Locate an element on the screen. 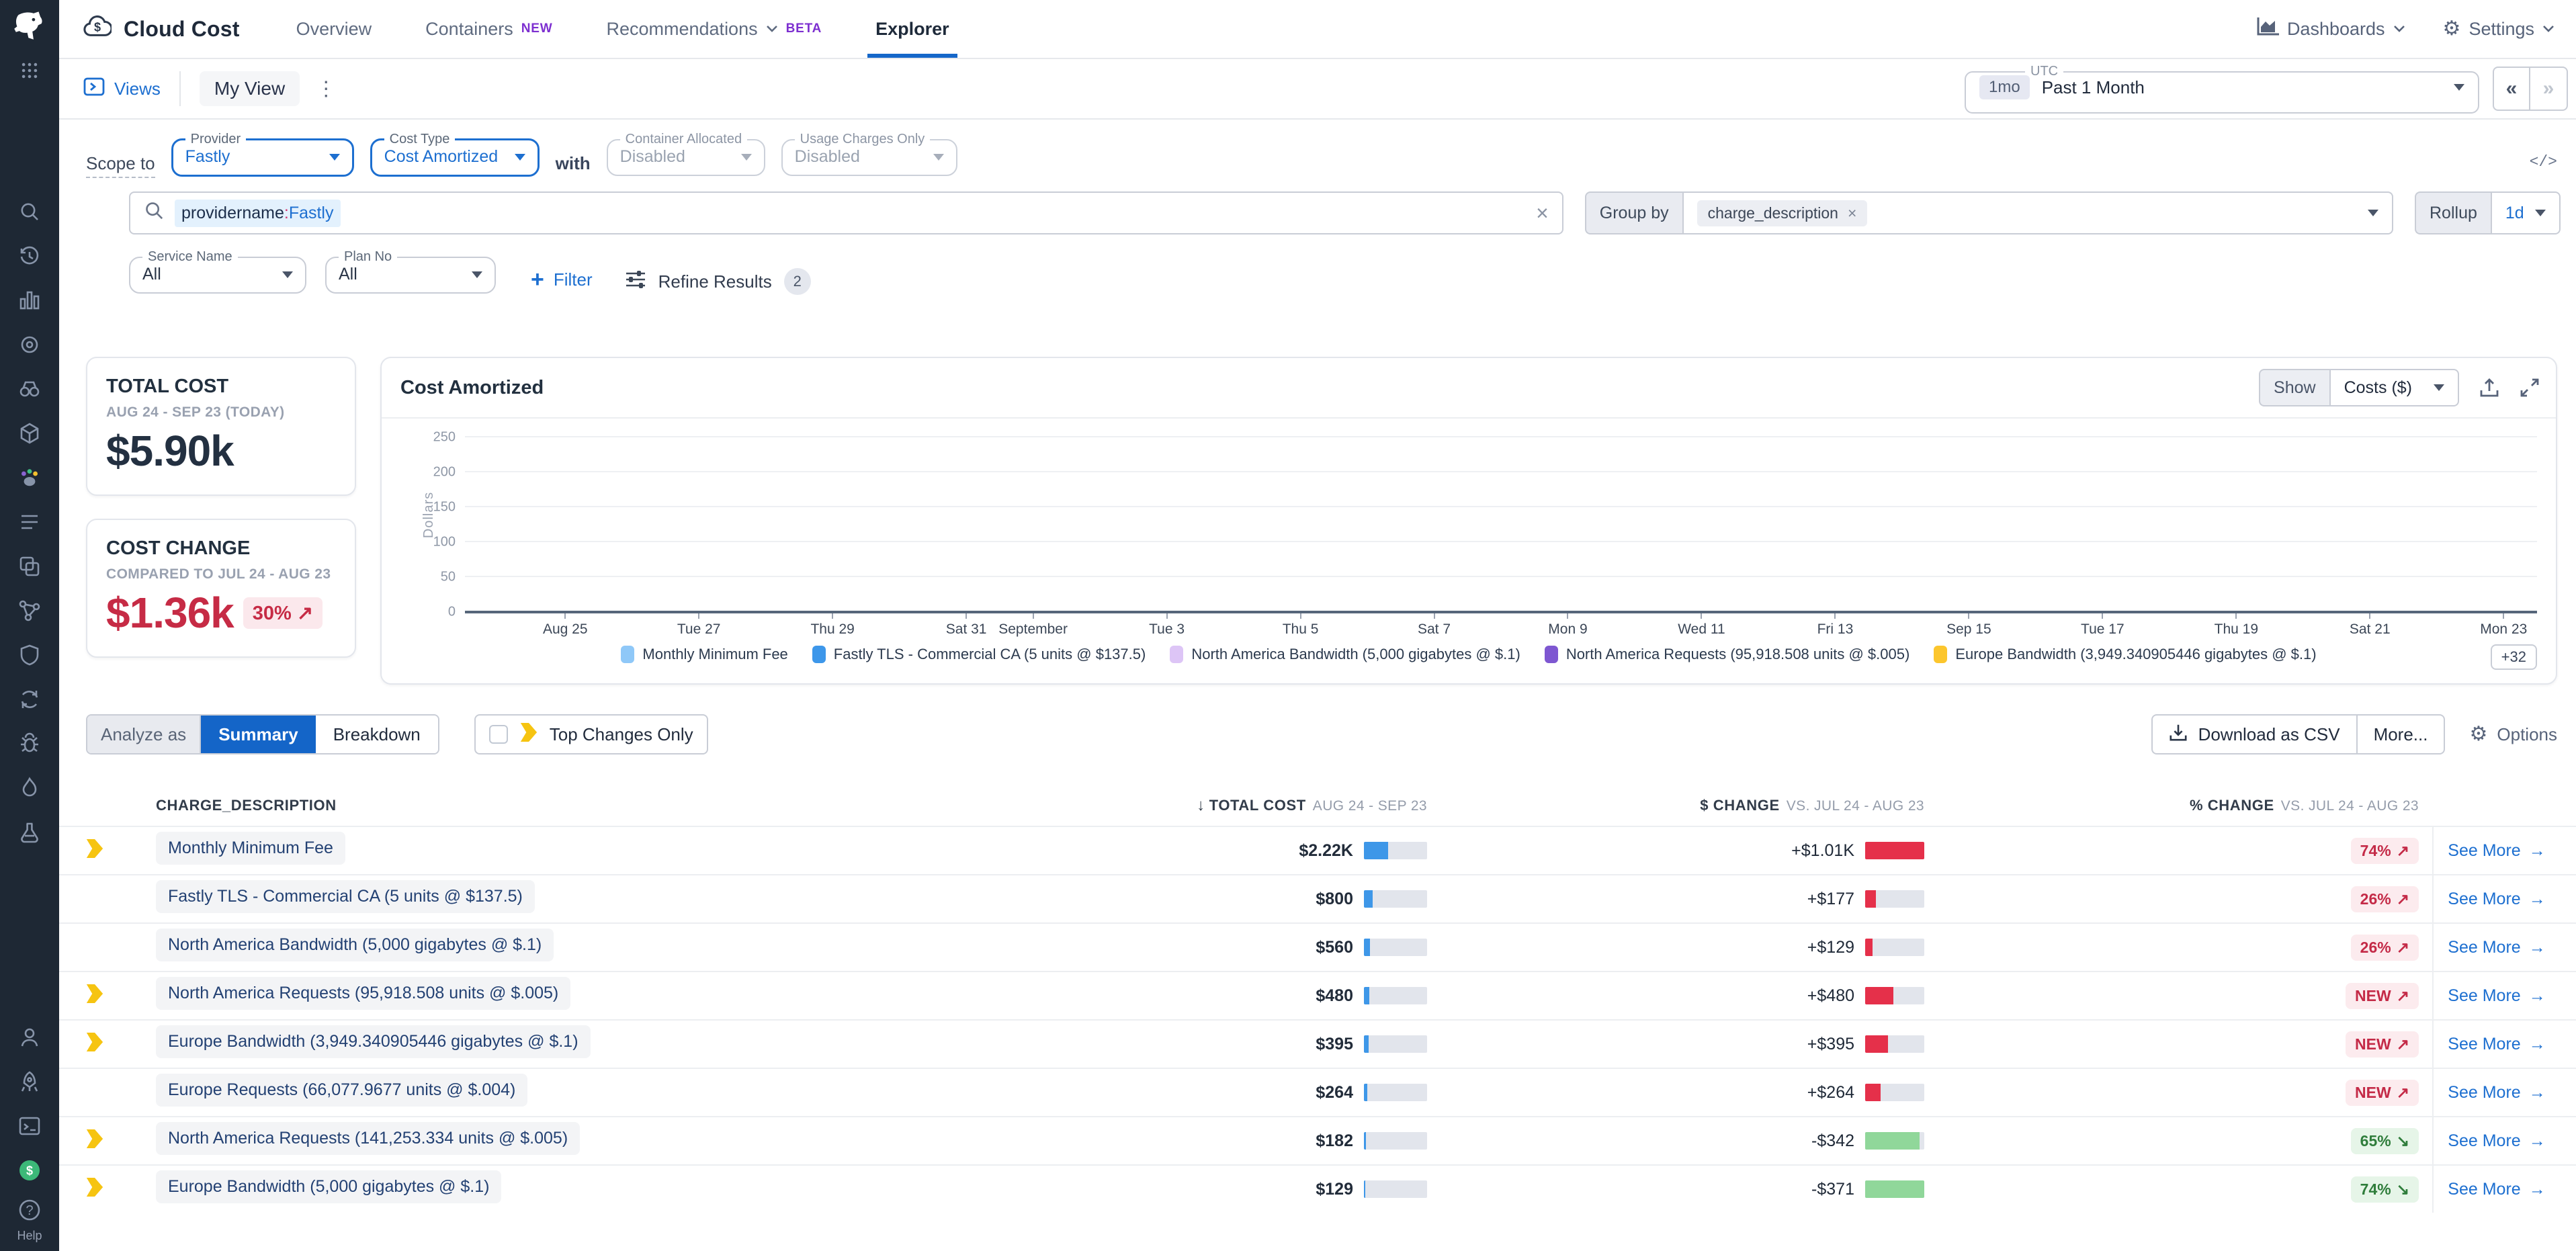 This screenshot has width=2576, height=1251. percent-change-label: 26% is located at coordinates (2375, 947).